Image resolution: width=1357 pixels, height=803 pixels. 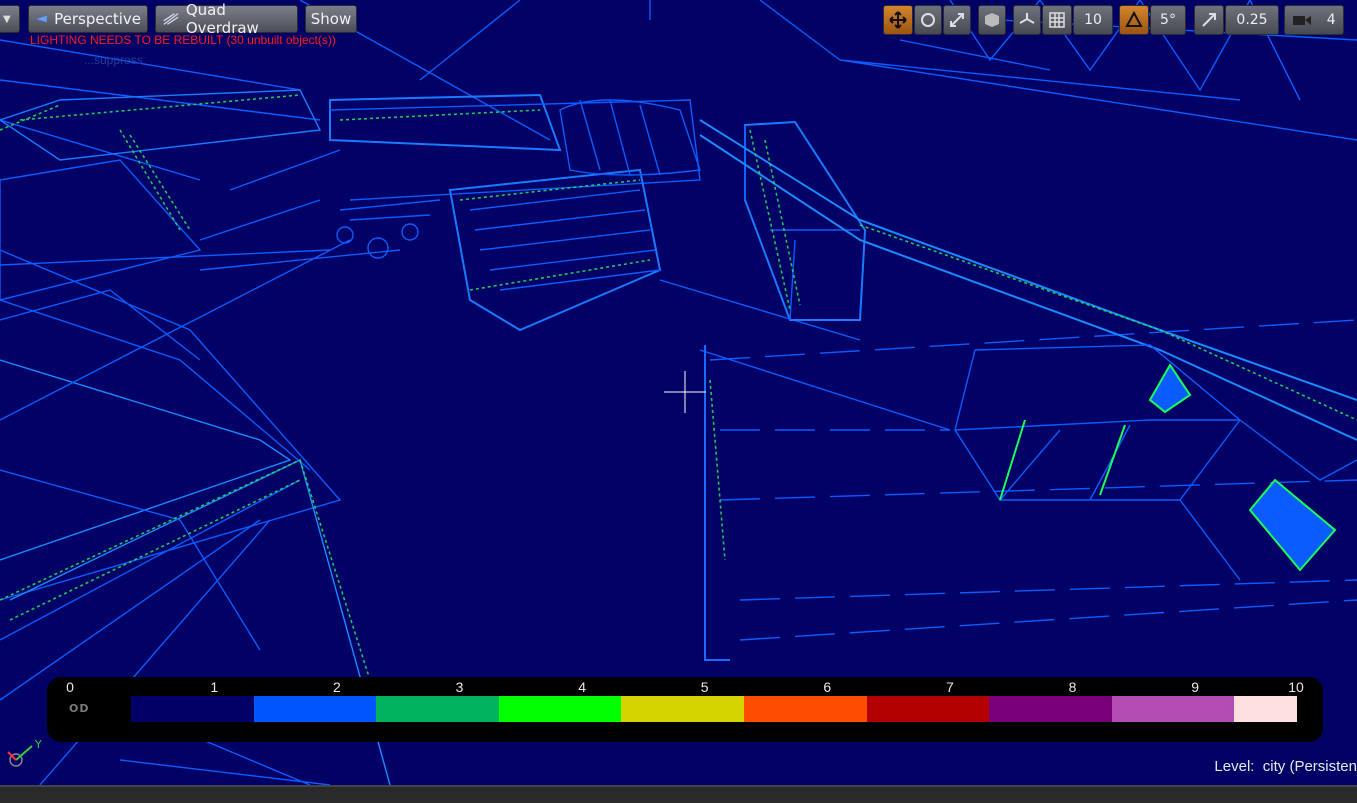 What do you see at coordinates (7, 19) in the screenshot?
I see `chevron-down-icon: ▼` at bounding box center [7, 19].